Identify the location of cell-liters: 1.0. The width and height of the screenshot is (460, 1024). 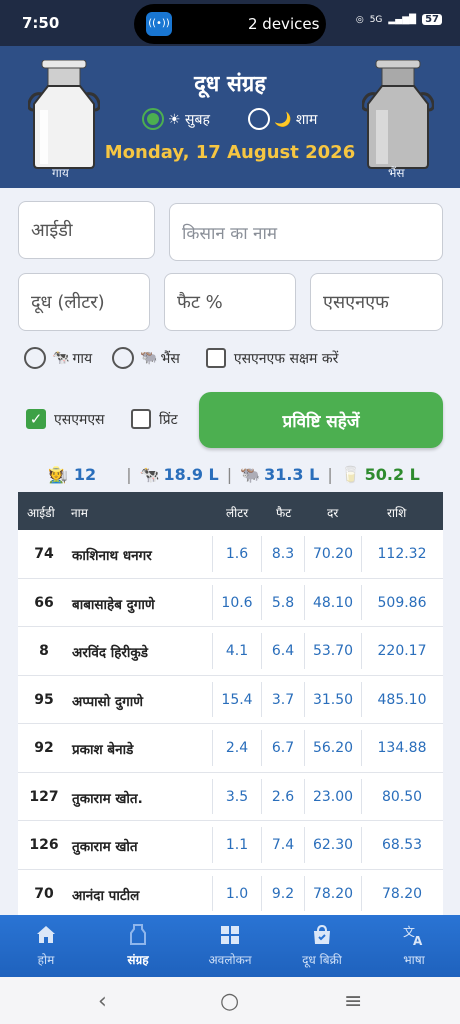
(237, 893).